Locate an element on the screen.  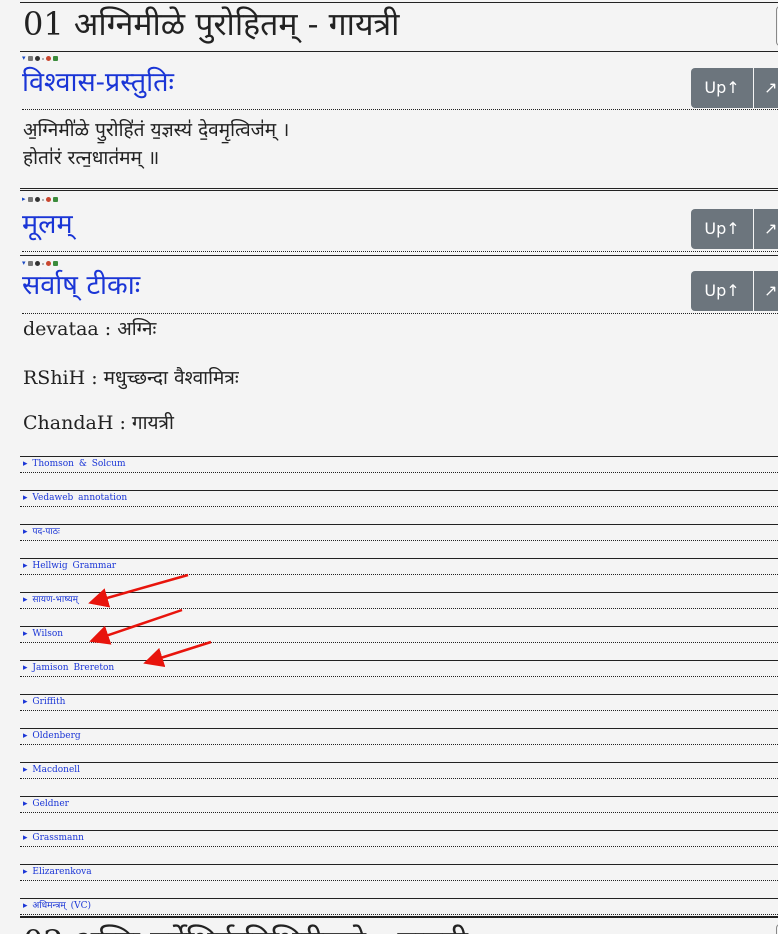
detail-label: ▸ Griffith is located at coordinates (44, 702).